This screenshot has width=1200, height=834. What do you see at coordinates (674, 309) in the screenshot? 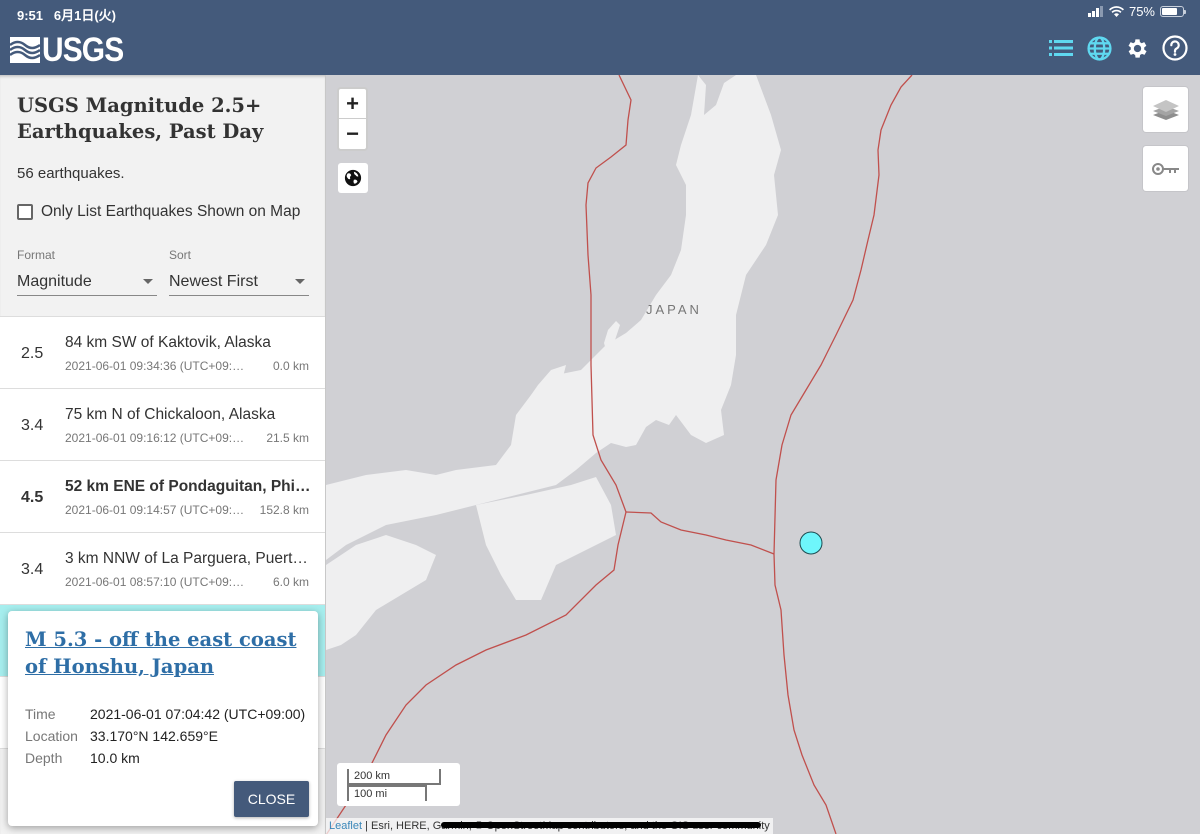
I see `country-label: JAPAN` at bounding box center [674, 309].